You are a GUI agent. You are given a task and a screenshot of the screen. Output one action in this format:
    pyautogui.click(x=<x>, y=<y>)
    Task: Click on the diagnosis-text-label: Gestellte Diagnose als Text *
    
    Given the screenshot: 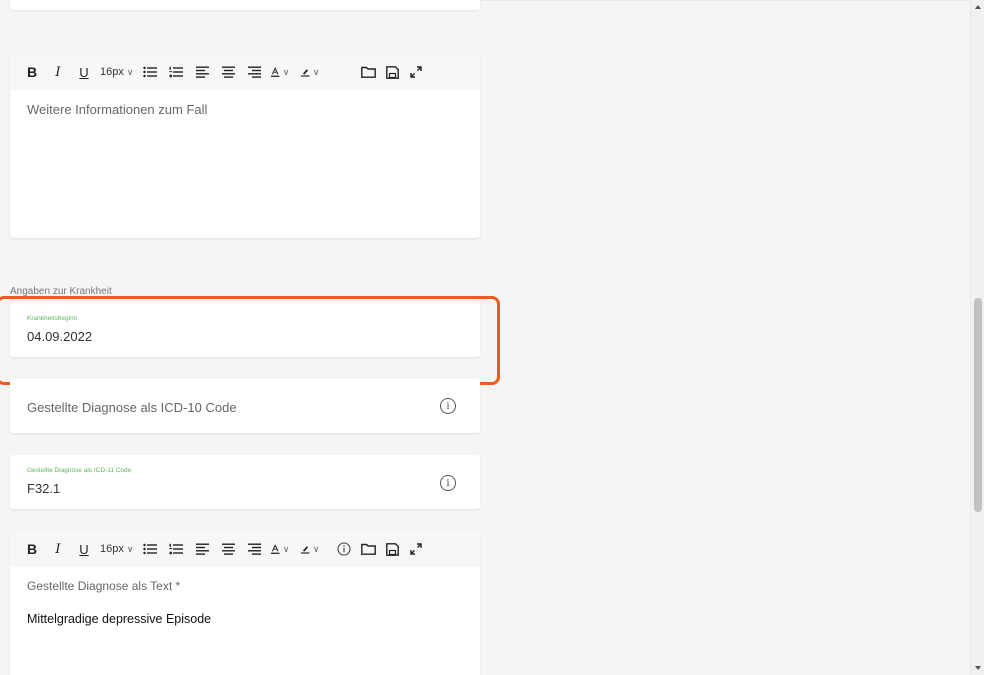 What is the action you would take?
    pyautogui.click(x=104, y=586)
    